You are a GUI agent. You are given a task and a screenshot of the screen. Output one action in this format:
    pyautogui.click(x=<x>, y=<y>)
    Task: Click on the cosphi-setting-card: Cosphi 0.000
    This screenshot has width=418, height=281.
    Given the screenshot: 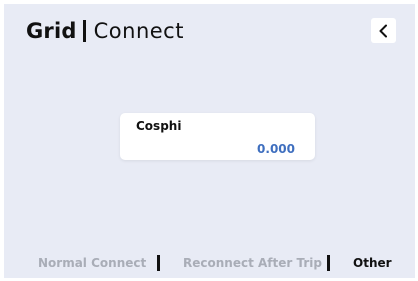 What is the action you would take?
    pyautogui.click(x=217, y=136)
    